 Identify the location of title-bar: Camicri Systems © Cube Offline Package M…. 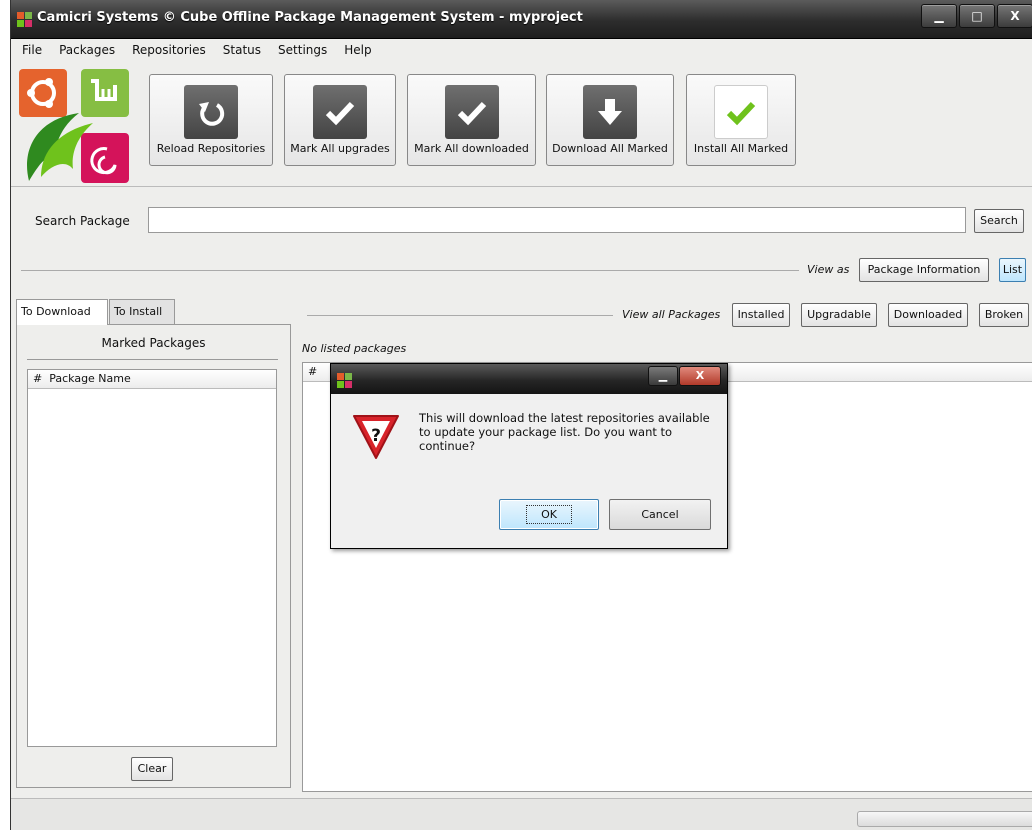
(521, 19).